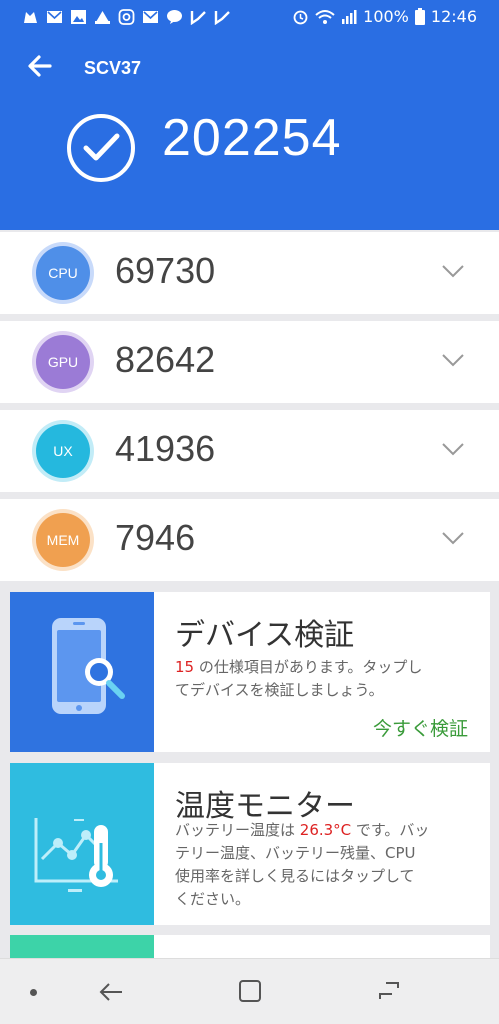  I want to click on card-image, so click(82, 946).